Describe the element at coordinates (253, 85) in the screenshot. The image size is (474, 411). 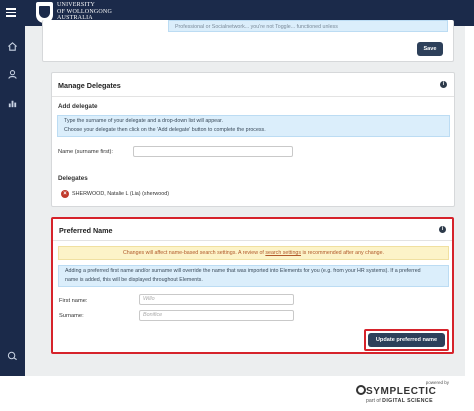
I see `card-header: Manage Delegates i` at that location.